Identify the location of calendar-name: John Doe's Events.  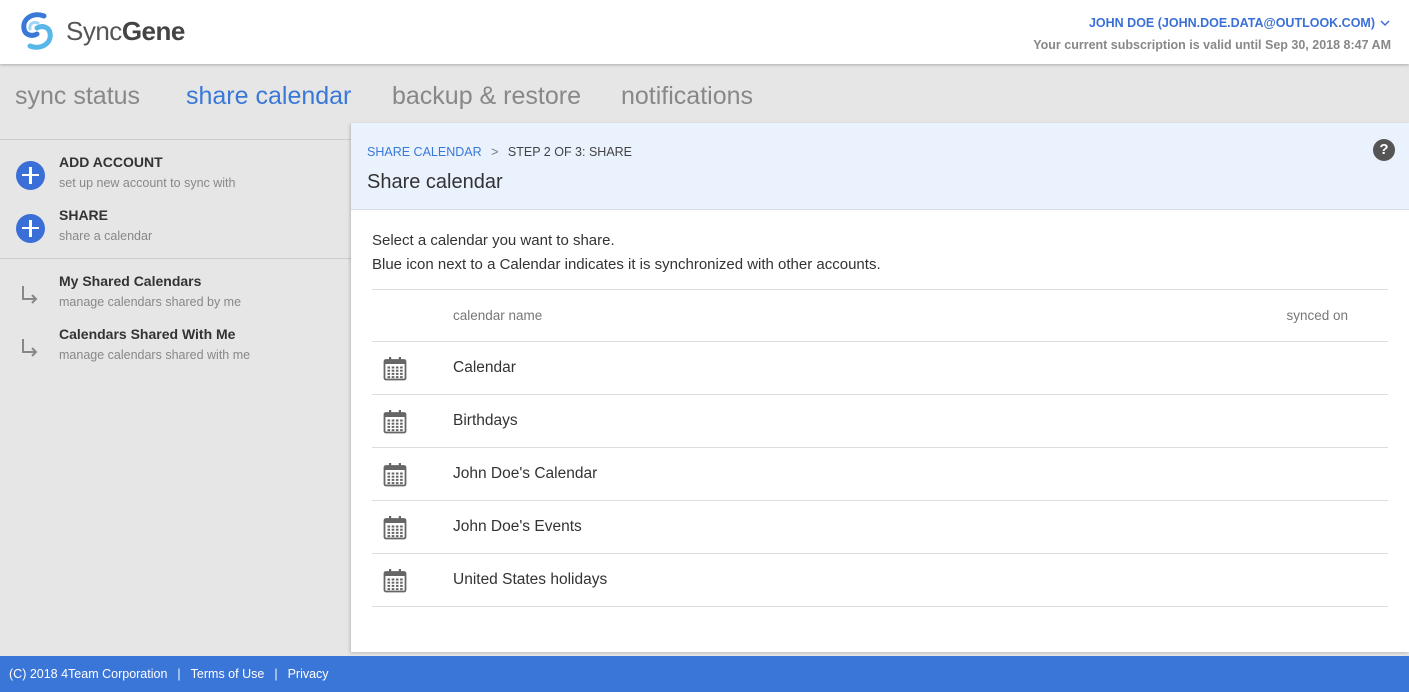
(517, 526).